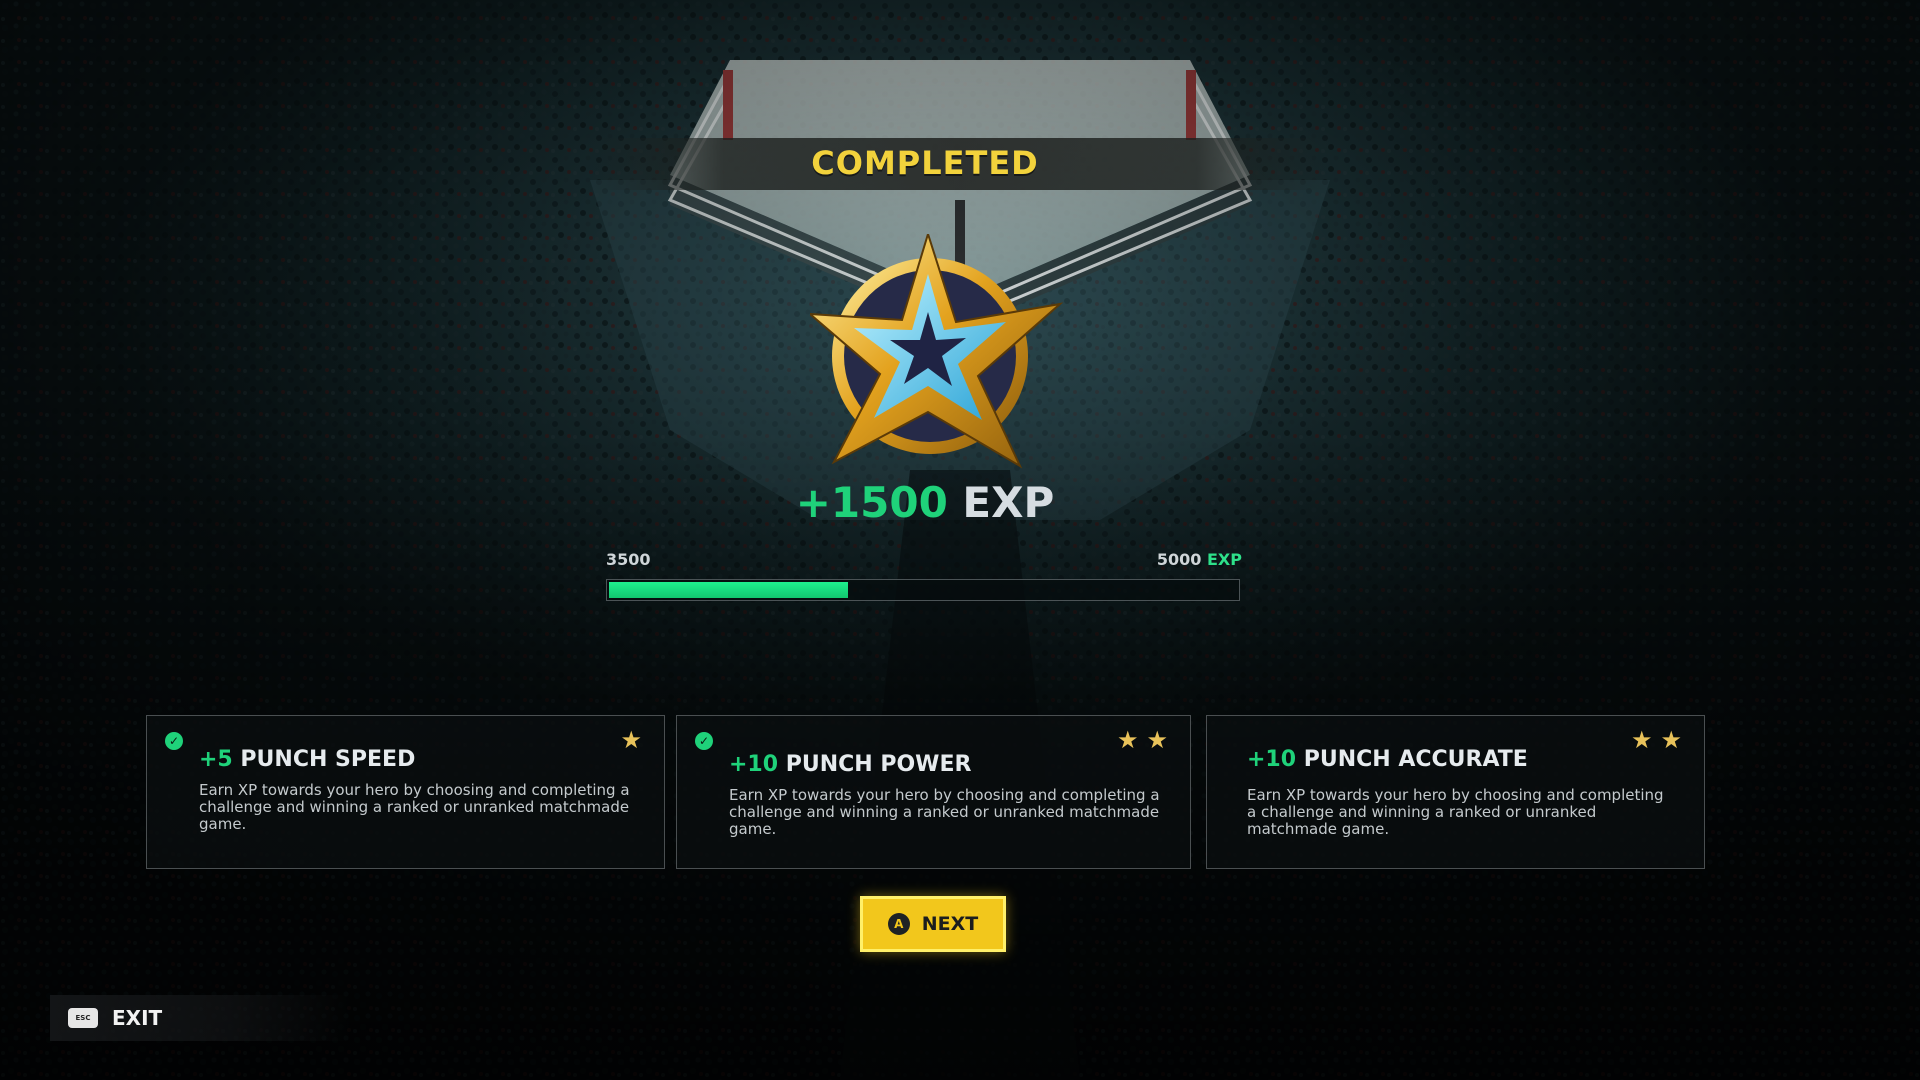  Describe the element at coordinates (871, 502) in the screenshot. I see `exp-gain-value: +1500` at that location.